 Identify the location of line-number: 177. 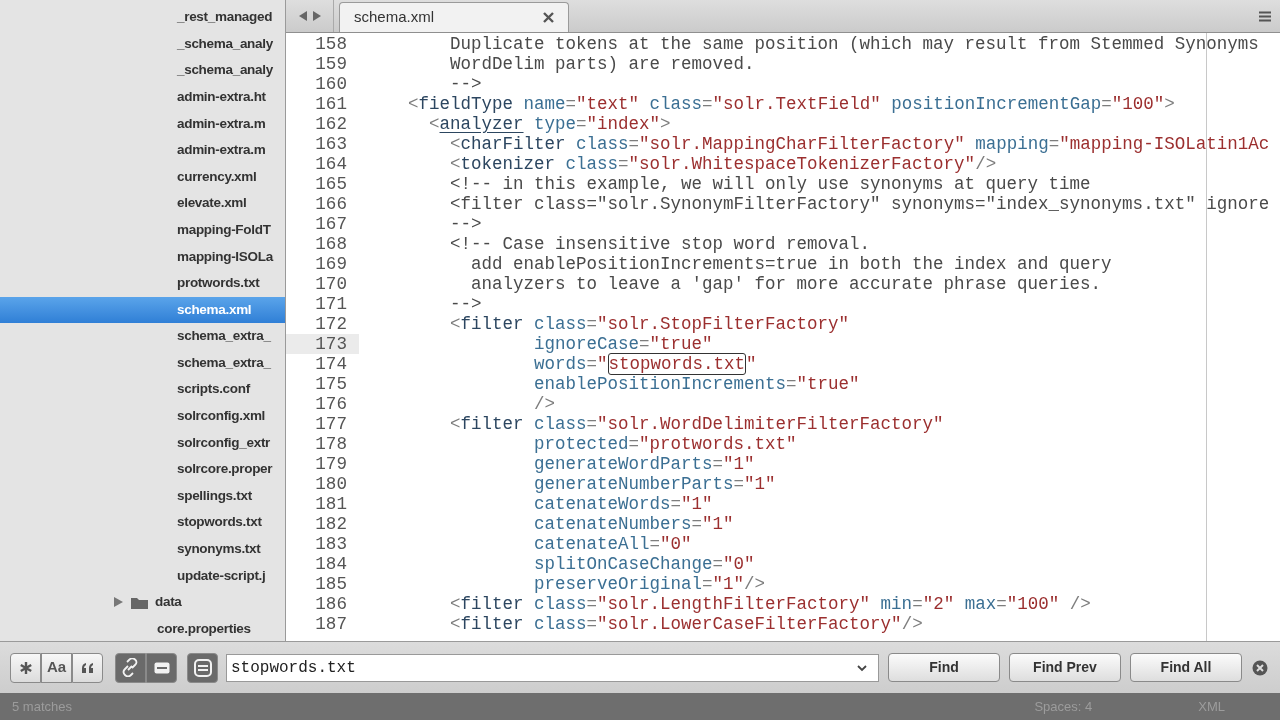
(331, 424).